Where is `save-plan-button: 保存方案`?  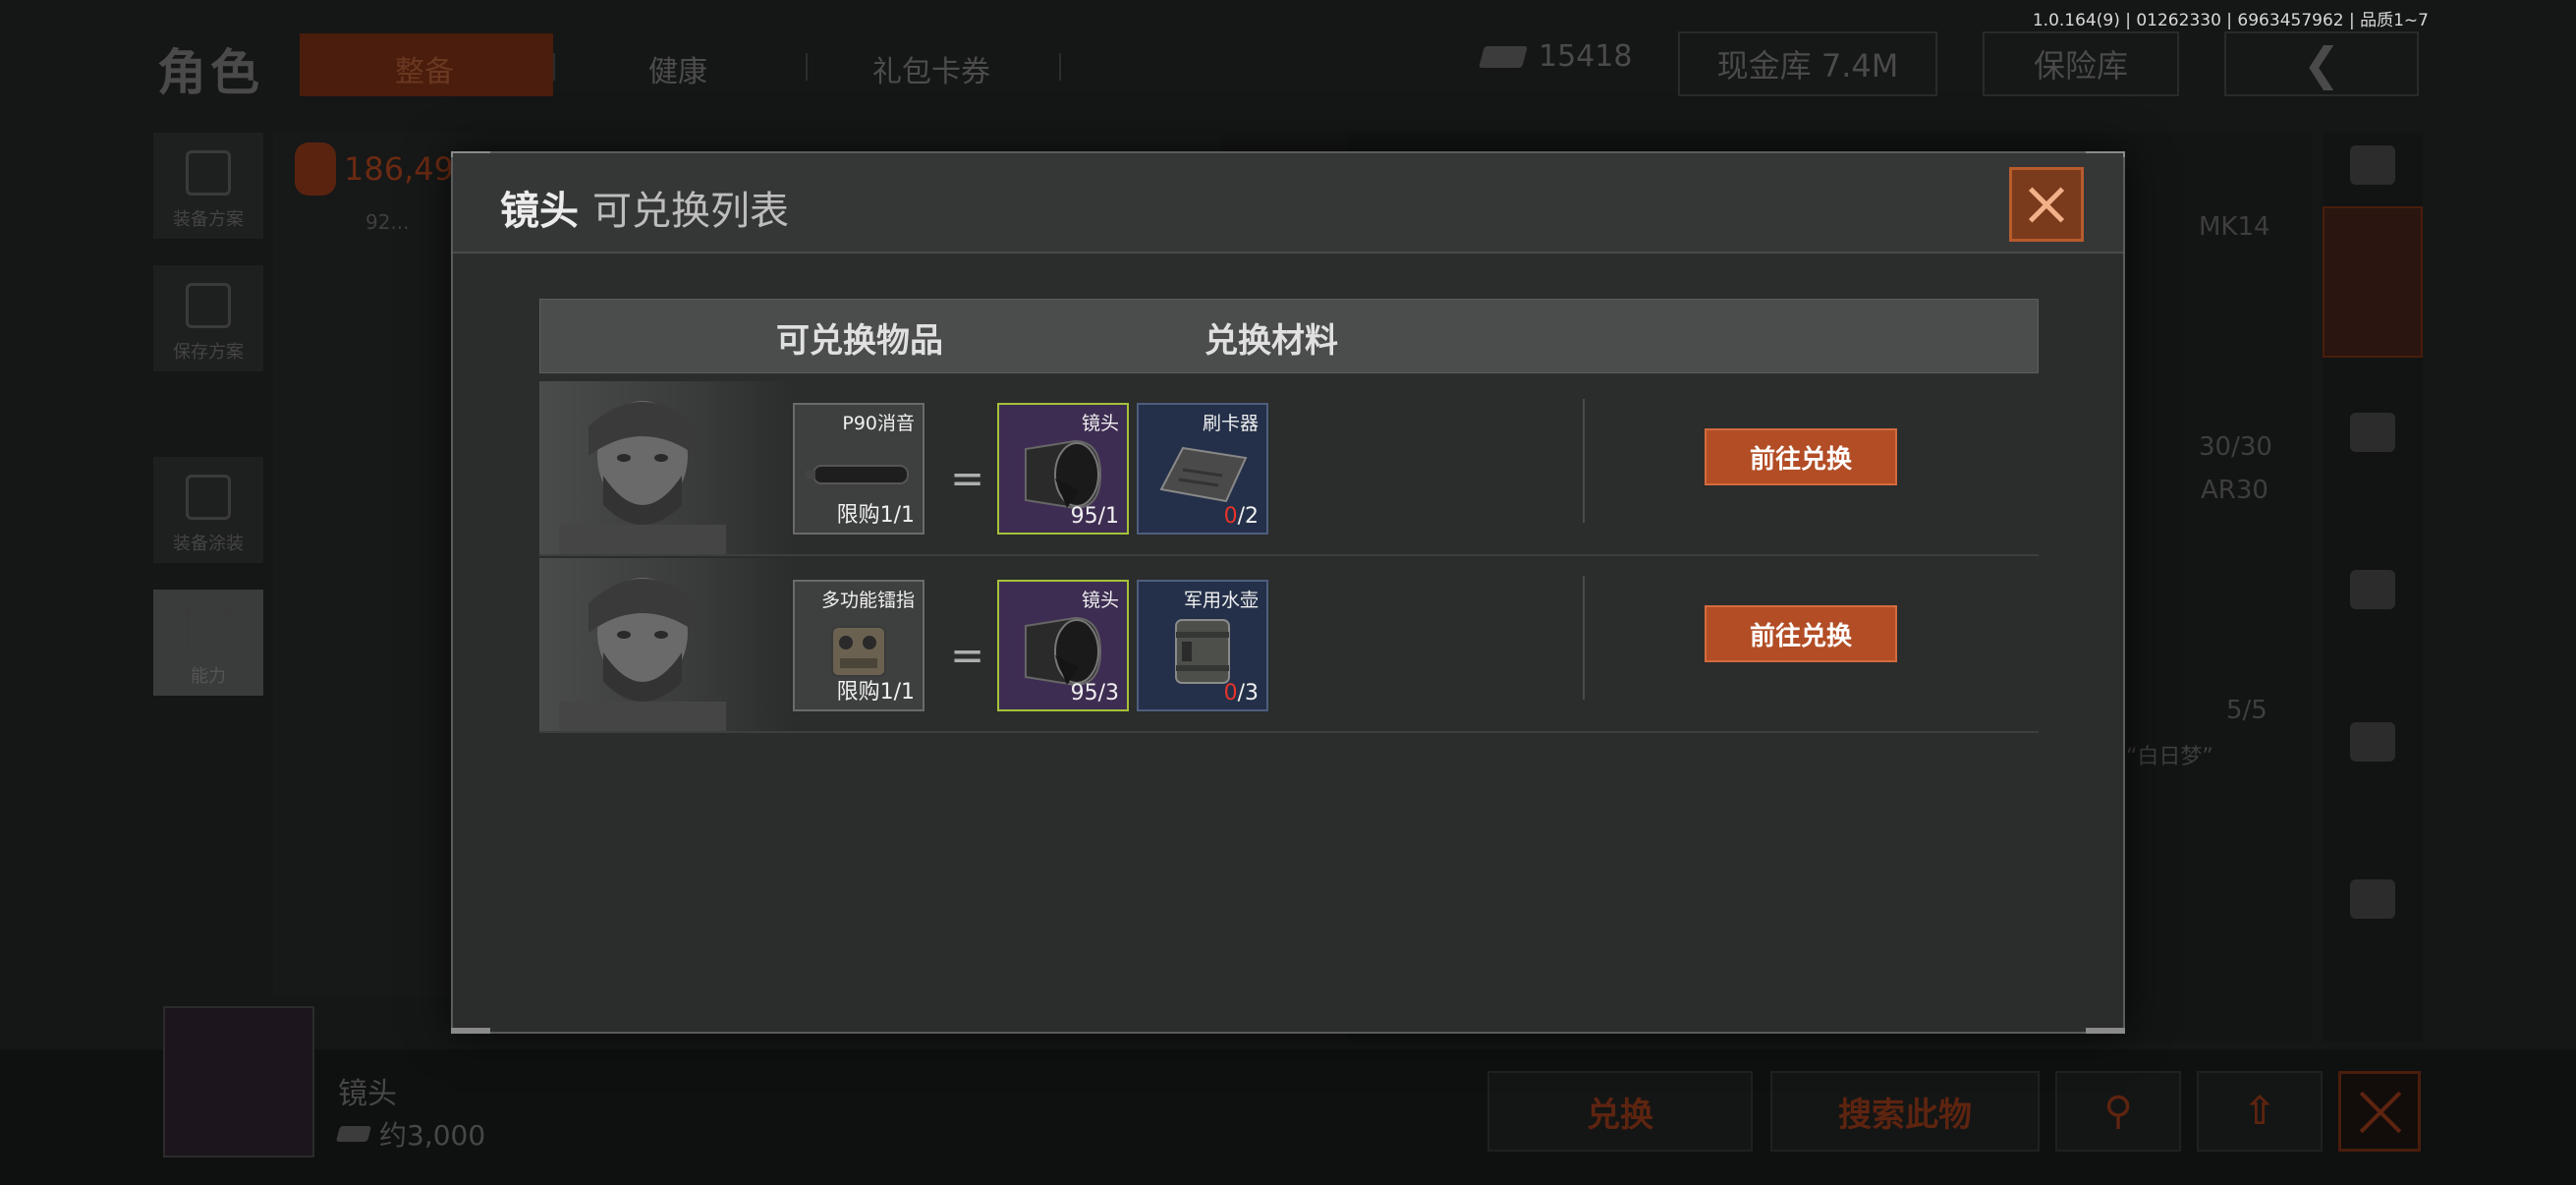
save-plan-button: 保存方案 is located at coordinates (208, 318).